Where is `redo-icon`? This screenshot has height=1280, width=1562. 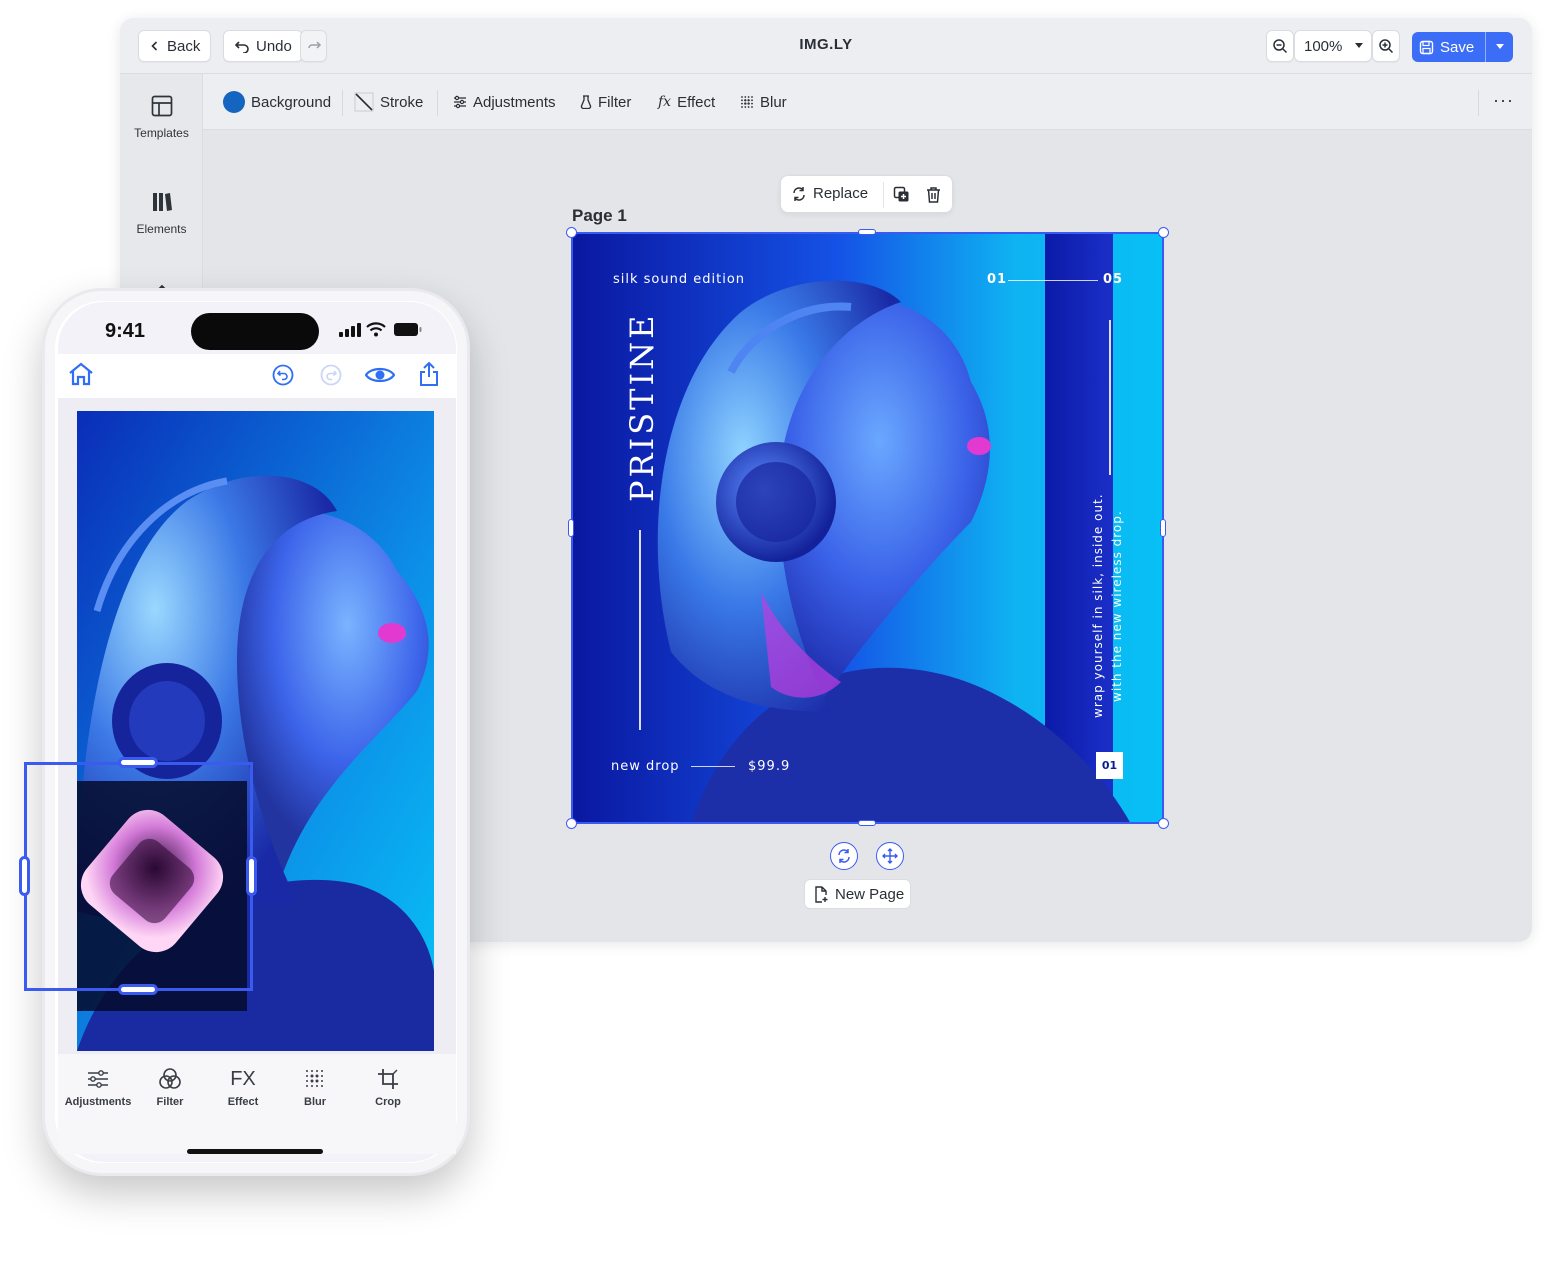
redo-icon is located at coordinates (331, 377).